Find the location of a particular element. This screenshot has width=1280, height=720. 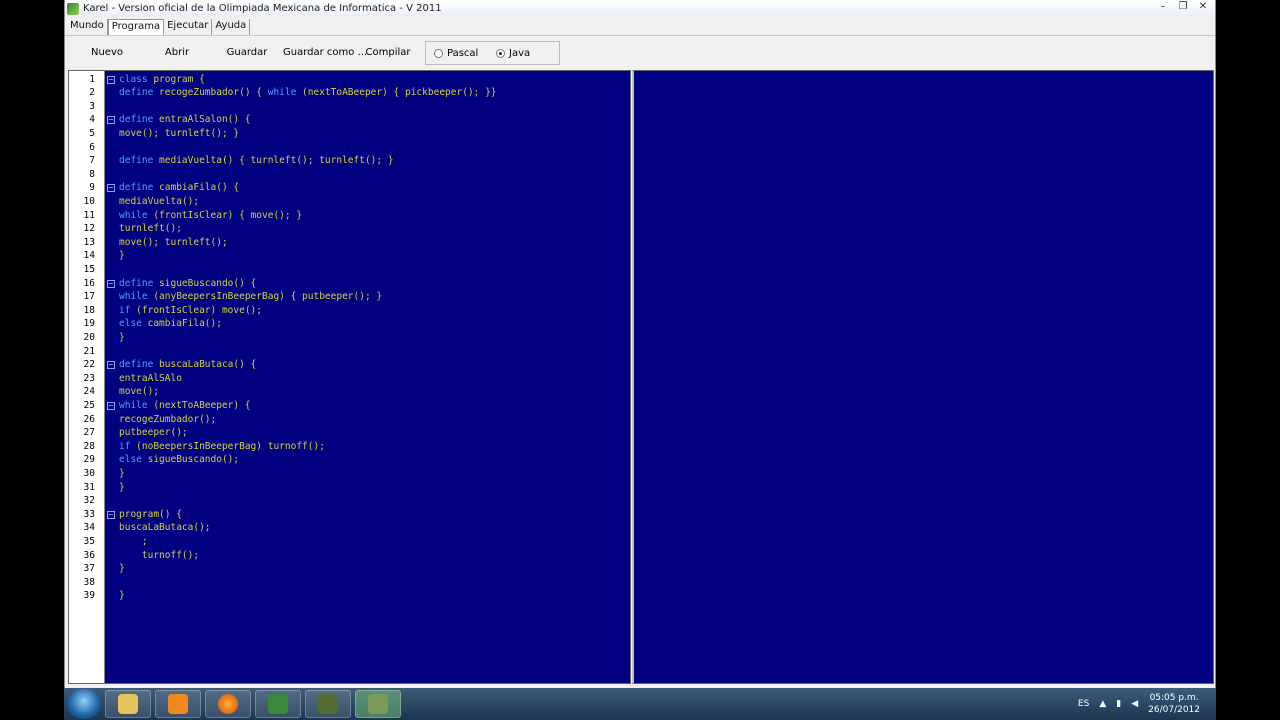

guardar-button: Guardar is located at coordinates (247, 53).